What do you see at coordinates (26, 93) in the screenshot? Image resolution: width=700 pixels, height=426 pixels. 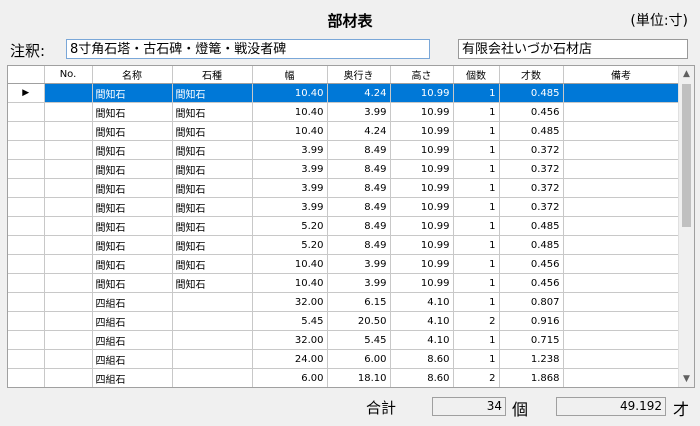 I see `current-row-marker-icon: ▶` at bounding box center [26, 93].